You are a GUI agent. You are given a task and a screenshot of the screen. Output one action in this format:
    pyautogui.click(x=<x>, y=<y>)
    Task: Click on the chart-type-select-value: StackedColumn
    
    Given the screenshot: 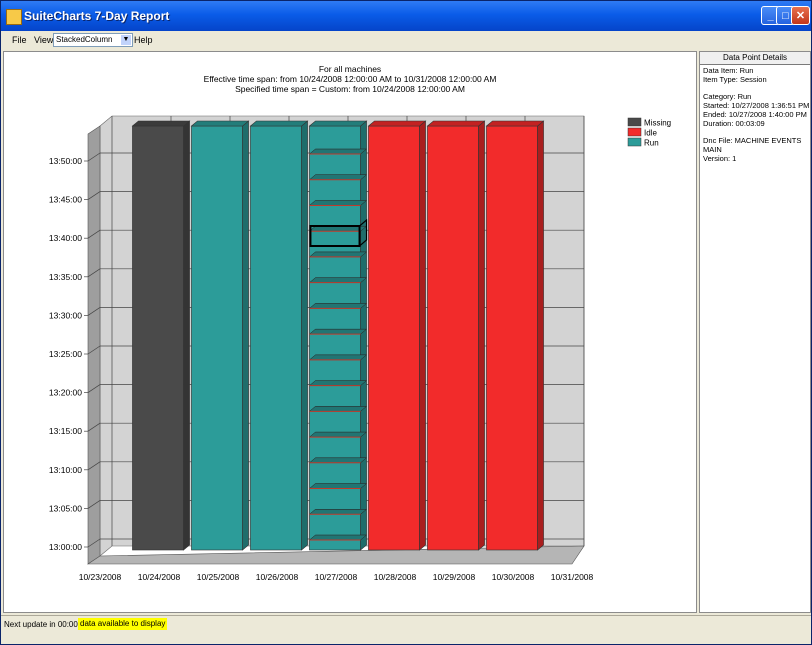 What is the action you would take?
    pyautogui.click(x=84, y=39)
    